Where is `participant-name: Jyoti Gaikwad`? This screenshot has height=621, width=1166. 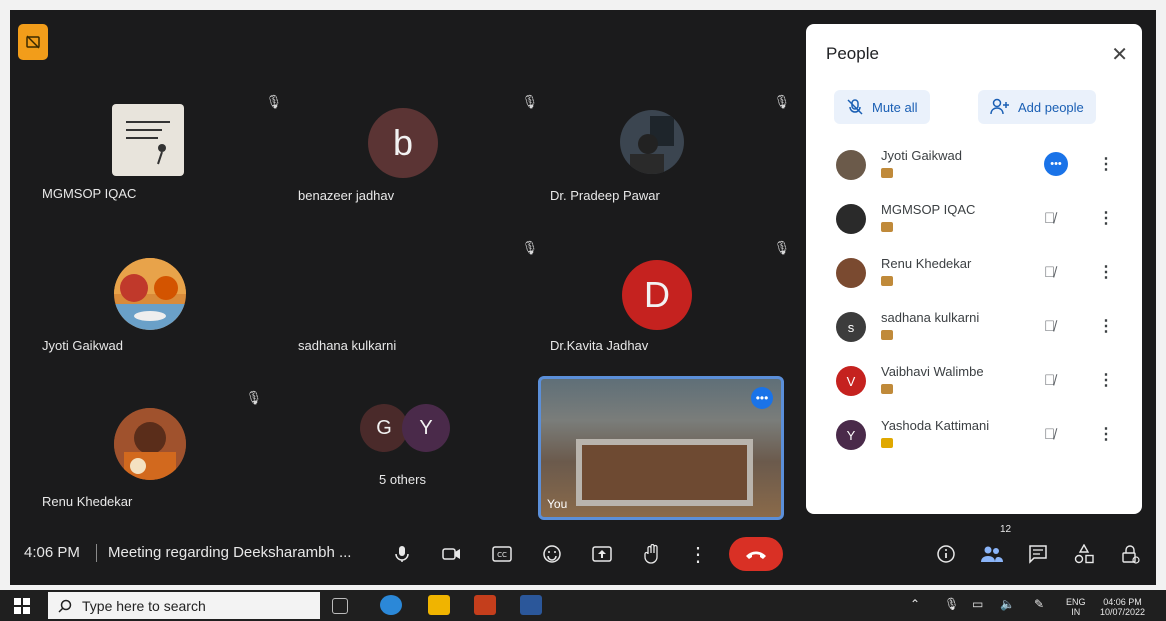 participant-name: Jyoti Gaikwad is located at coordinates (82, 345).